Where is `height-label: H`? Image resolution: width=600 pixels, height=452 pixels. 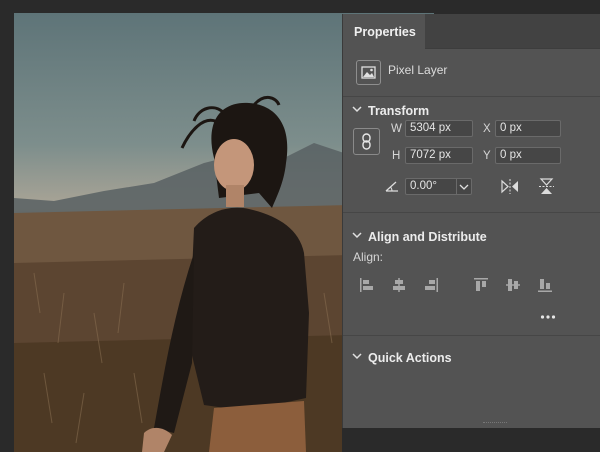 height-label: H is located at coordinates (396, 156).